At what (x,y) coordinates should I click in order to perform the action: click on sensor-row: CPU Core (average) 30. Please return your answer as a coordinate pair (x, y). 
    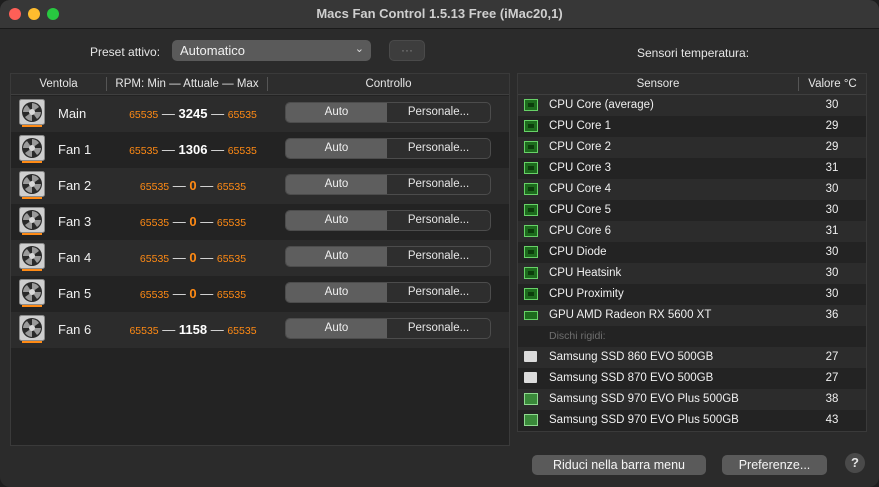
    Looking at the image, I should click on (692, 105).